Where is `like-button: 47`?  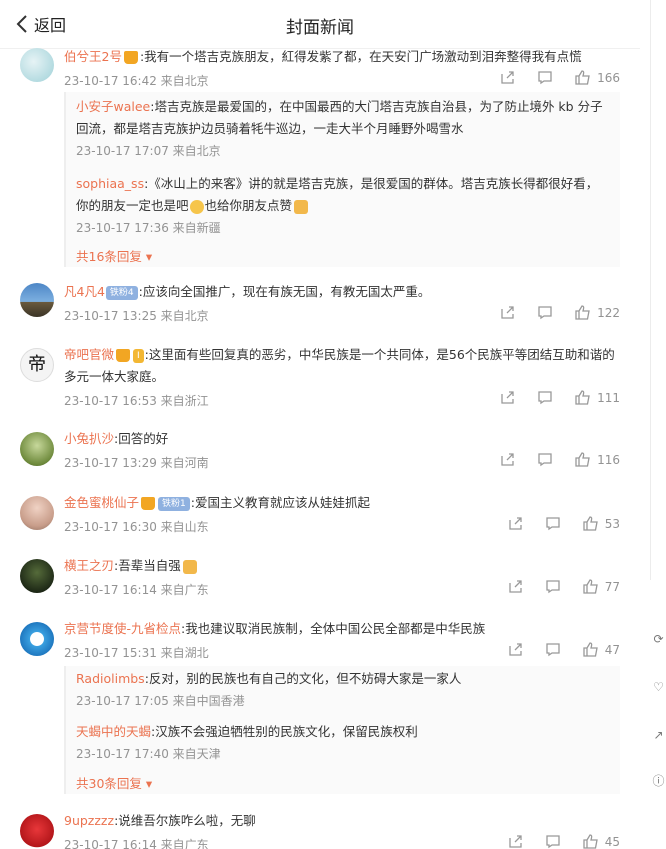 like-button: 47 is located at coordinates (601, 649).